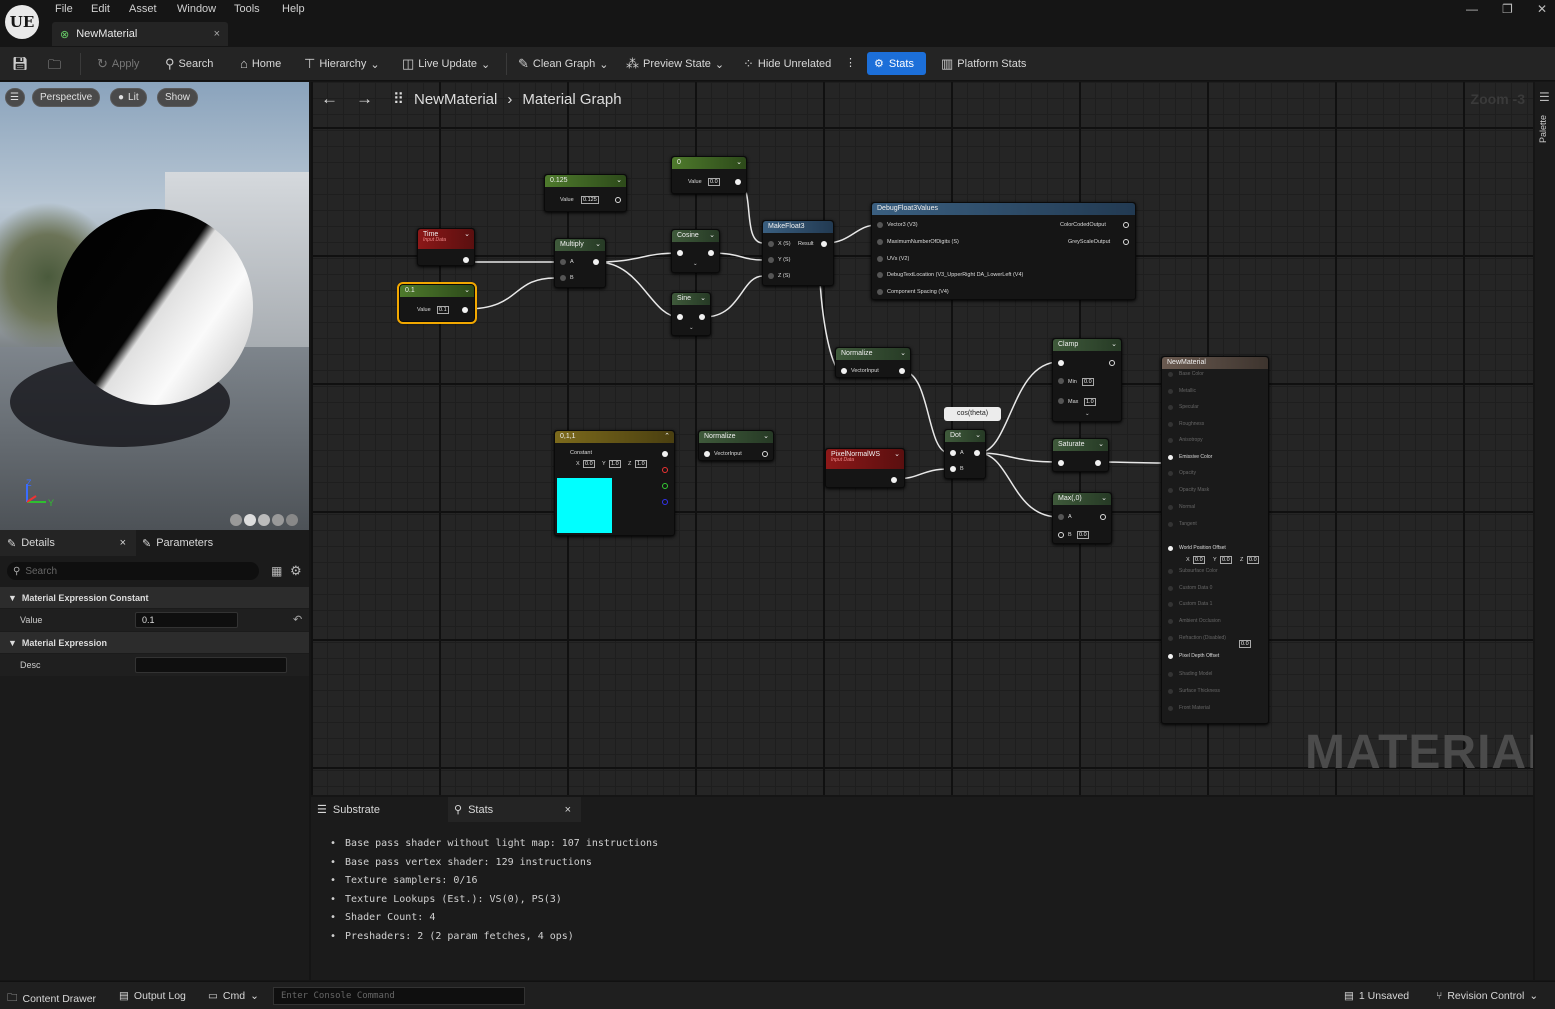  I want to click on browse-icon: 🗀︎, so click(54, 67).